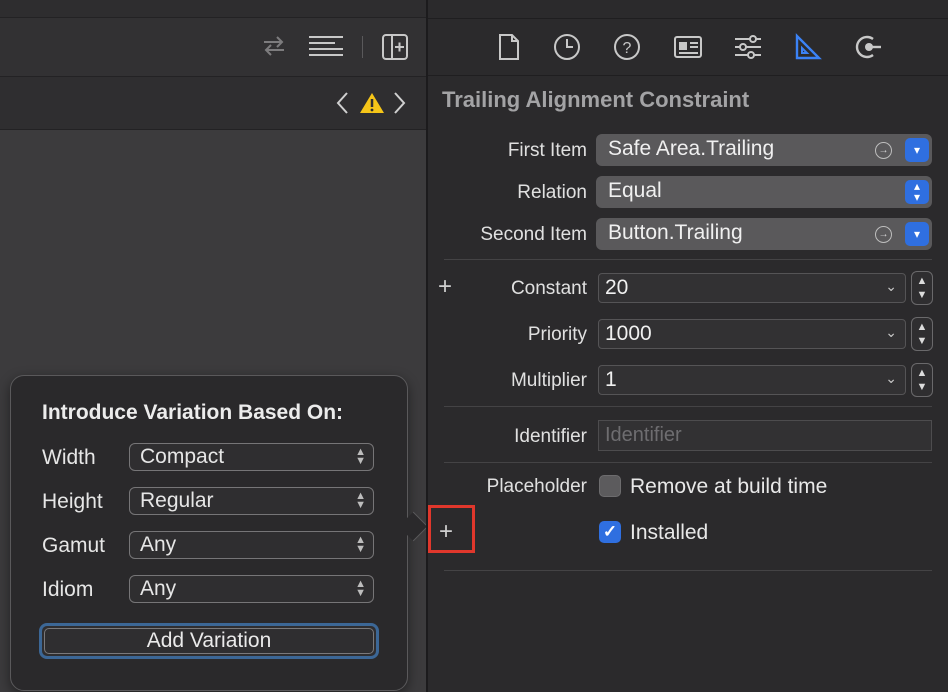 Image resolution: width=948 pixels, height=692 pixels. What do you see at coordinates (922, 334) in the screenshot?
I see `priority-stepper: ▲ ▼` at bounding box center [922, 334].